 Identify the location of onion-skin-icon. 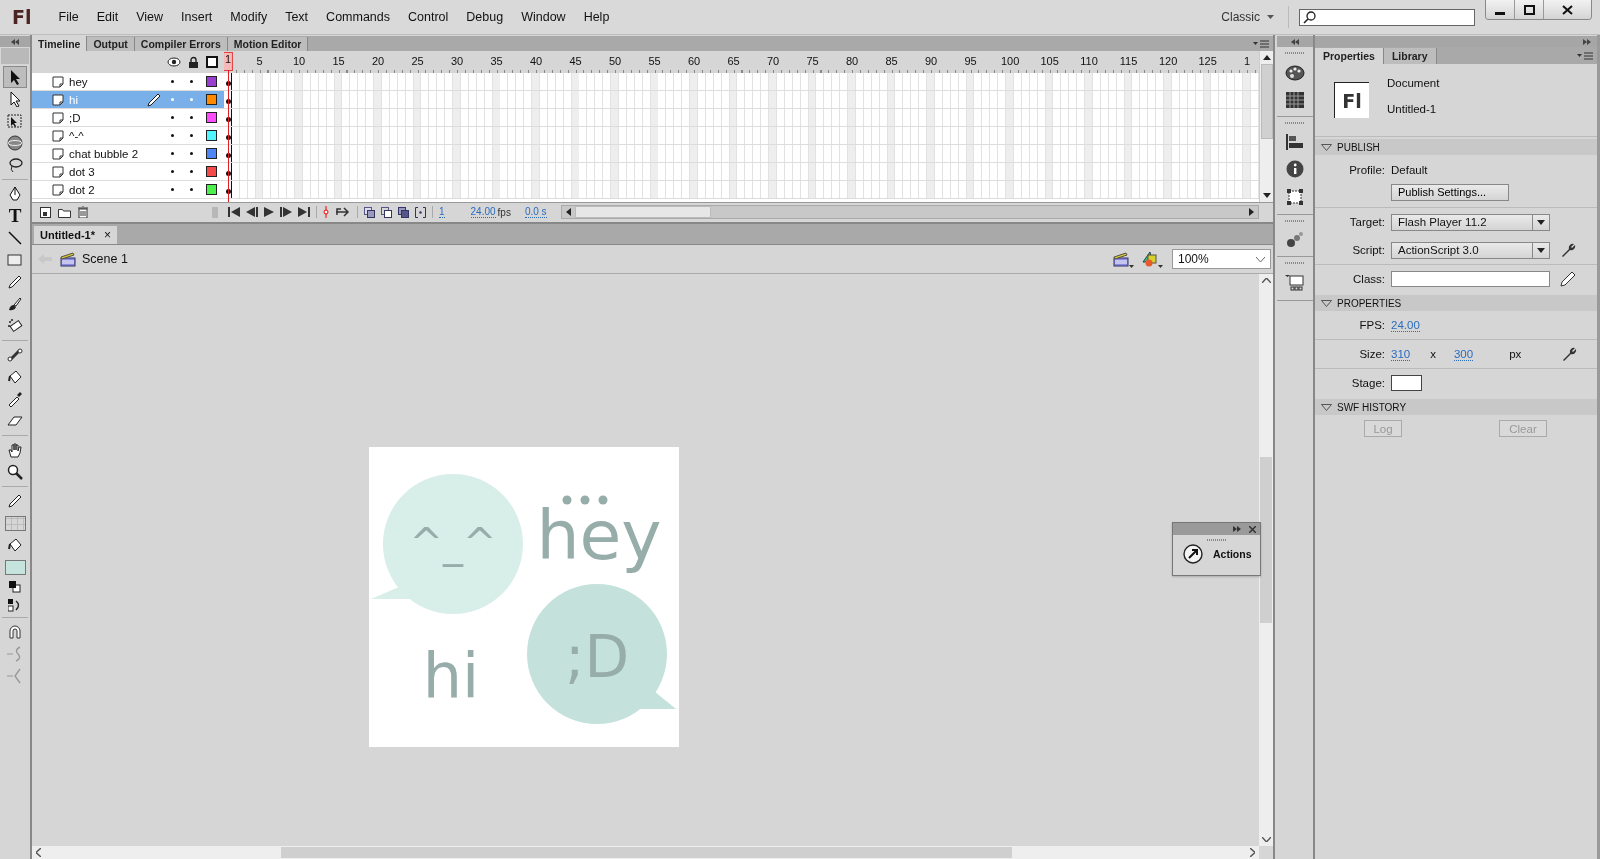
(369, 212).